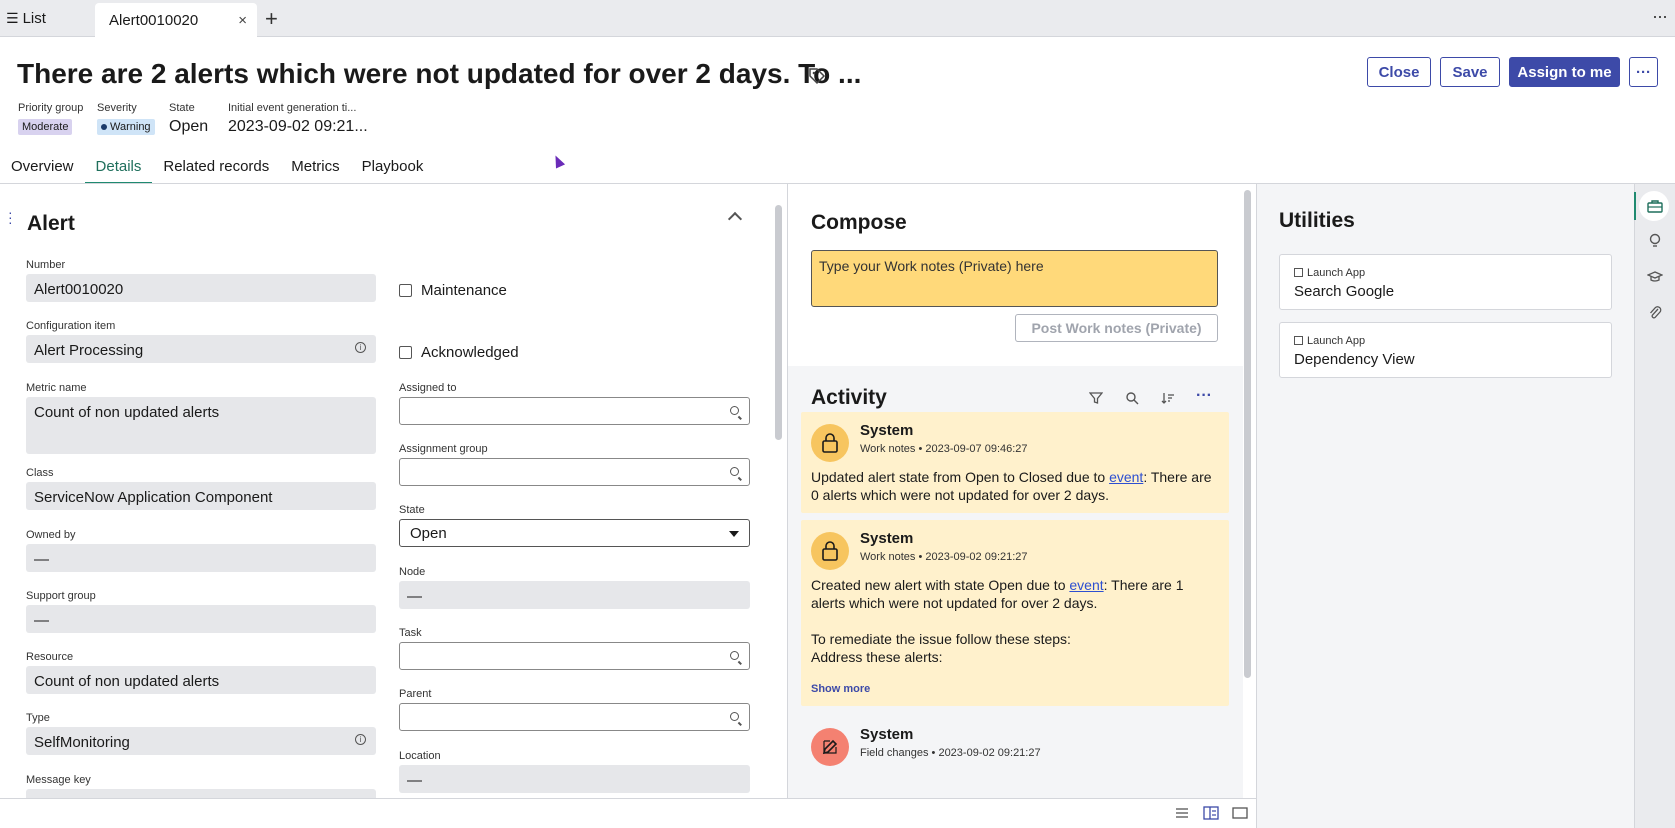  What do you see at coordinates (42, 168) in the screenshot?
I see `tab-overview: Overview` at bounding box center [42, 168].